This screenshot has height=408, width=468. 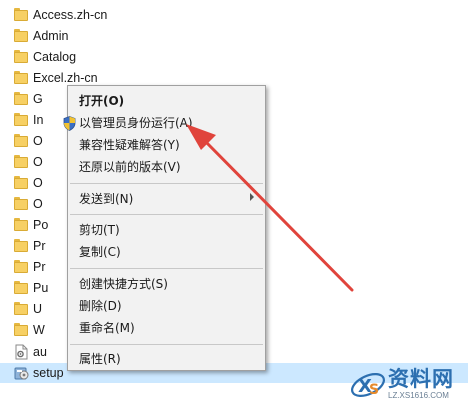 I want to click on watermark-url: LZ.XS1616.COM, so click(x=418, y=395).